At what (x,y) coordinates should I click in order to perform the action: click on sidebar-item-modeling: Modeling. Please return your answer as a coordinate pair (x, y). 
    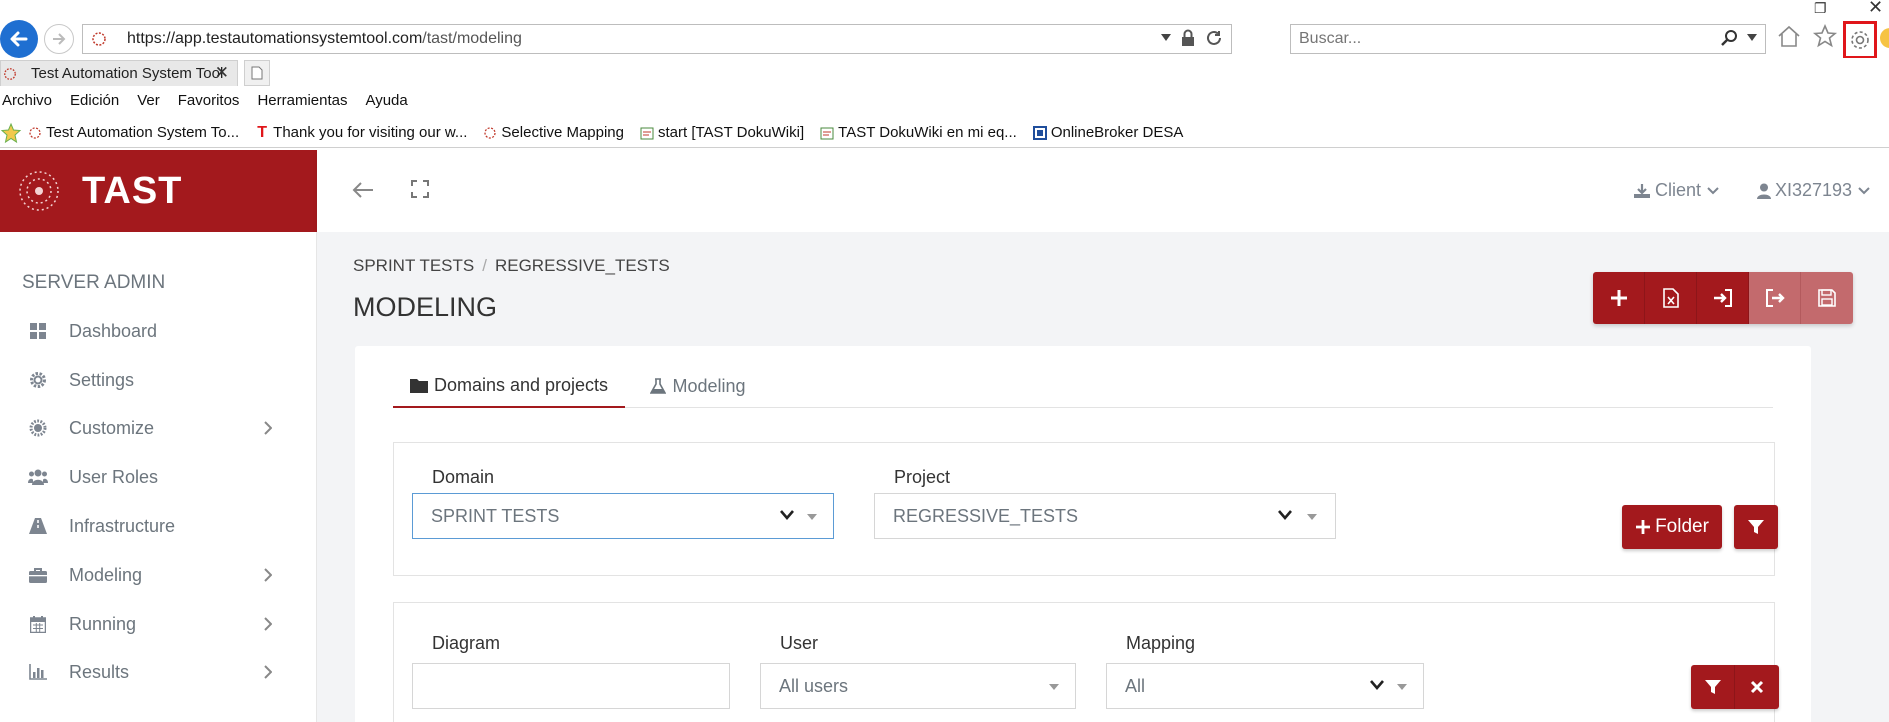
    Looking at the image, I should click on (158, 575).